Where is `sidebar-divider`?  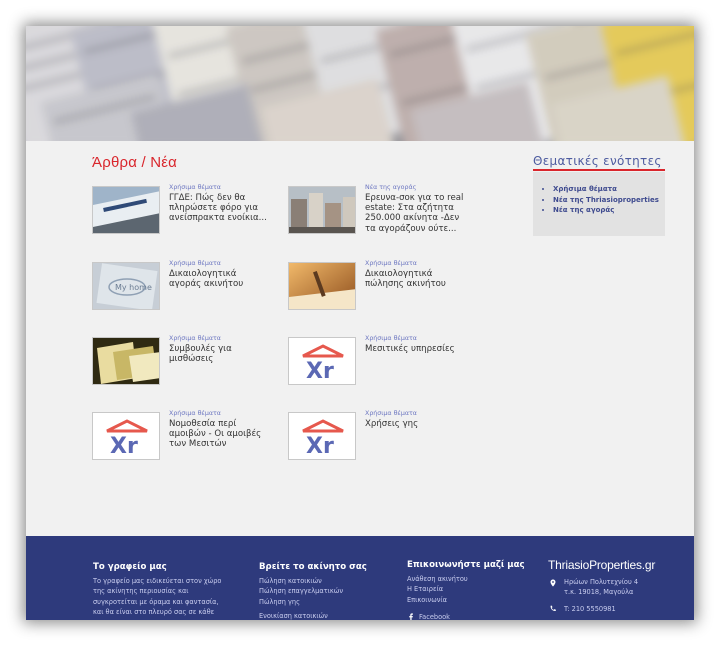
sidebar-divider is located at coordinates (599, 170).